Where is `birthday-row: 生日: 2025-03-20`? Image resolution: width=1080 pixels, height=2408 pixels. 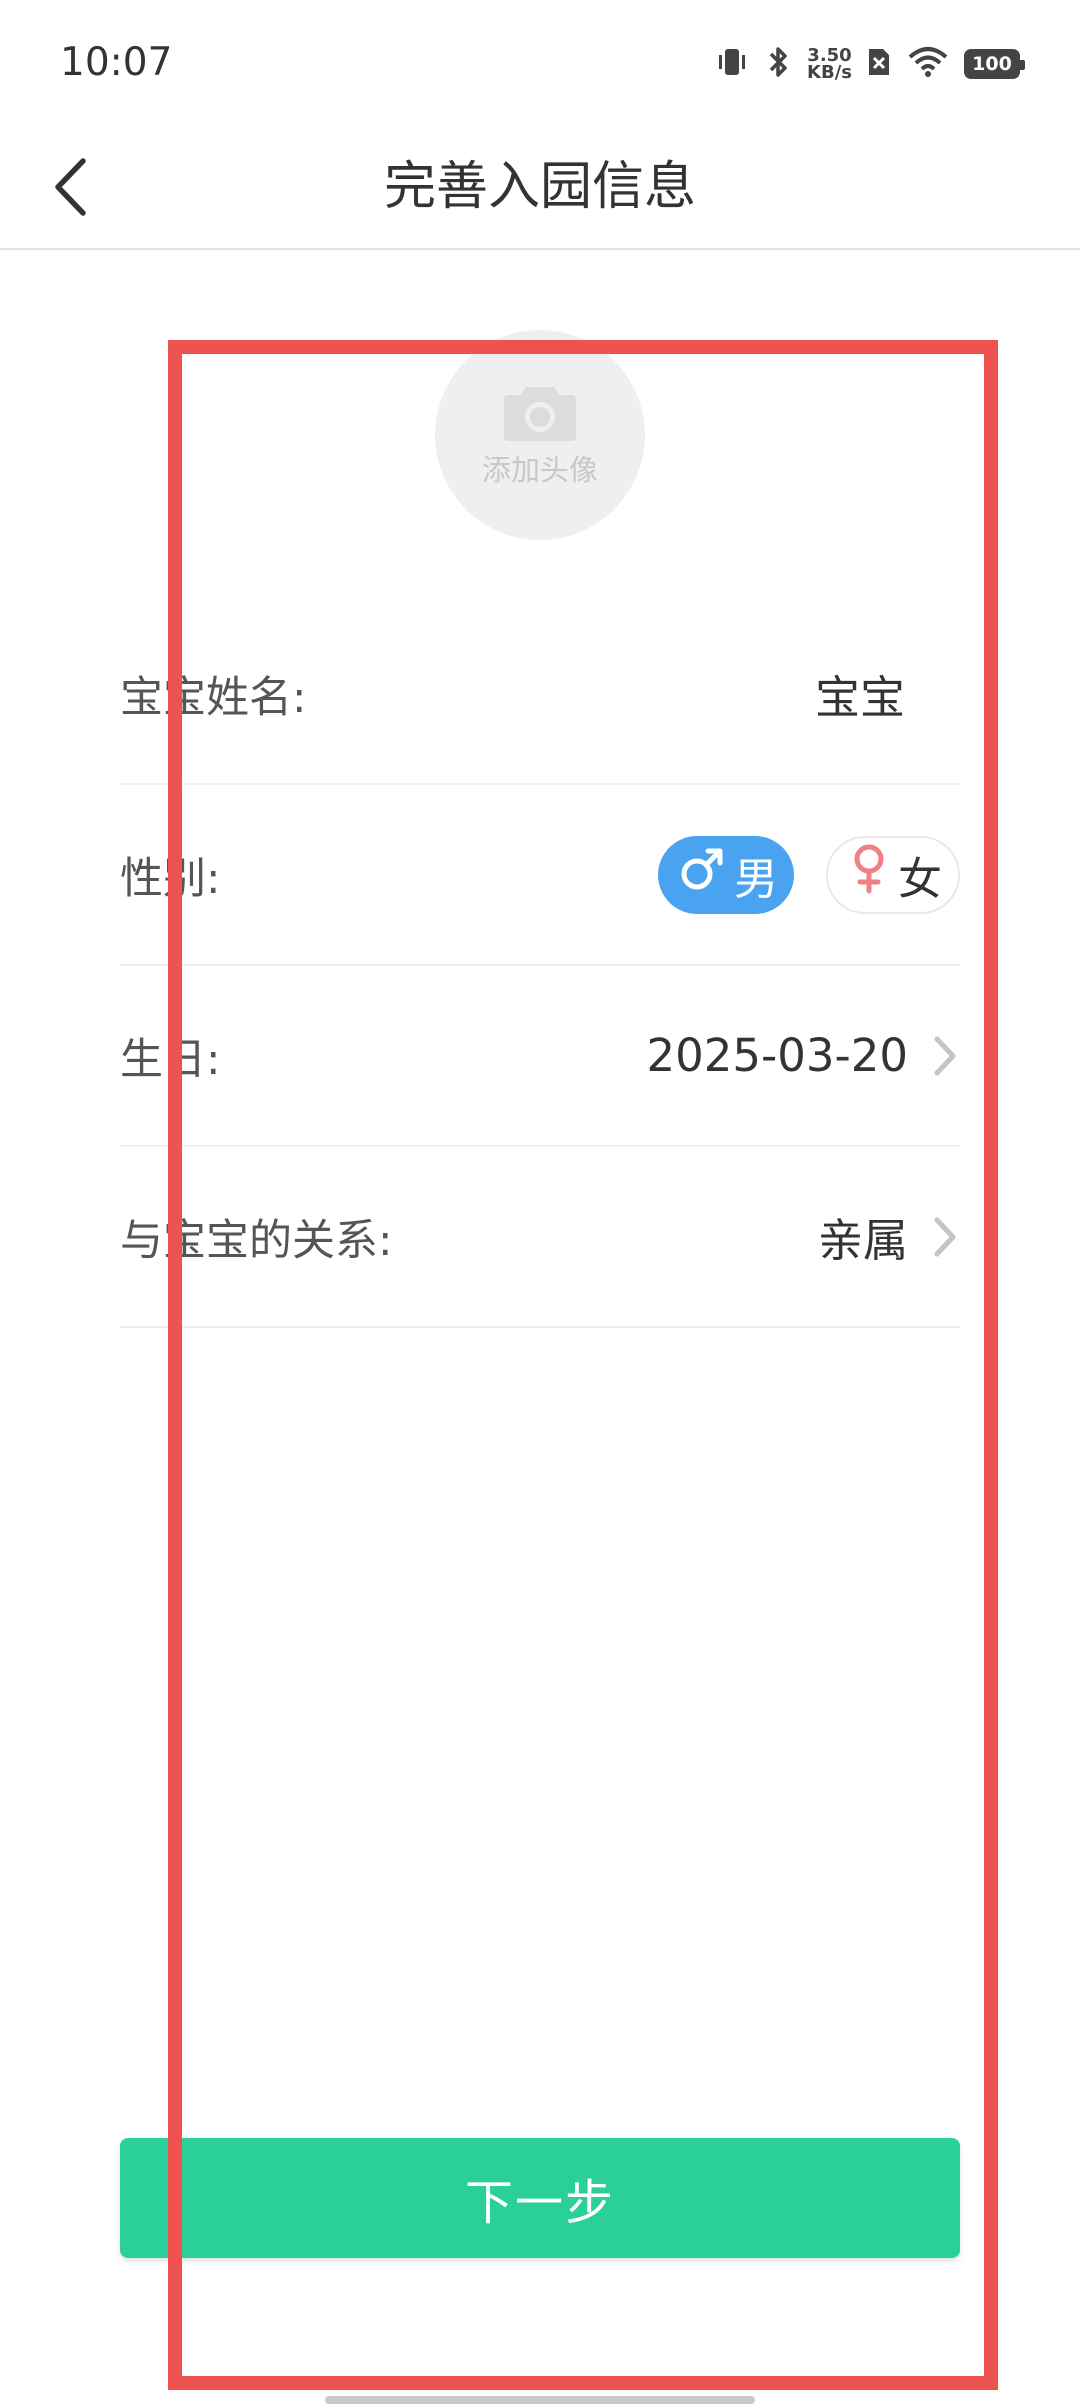
birthday-row: 生日: 2025-03-20 is located at coordinates (540, 1056).